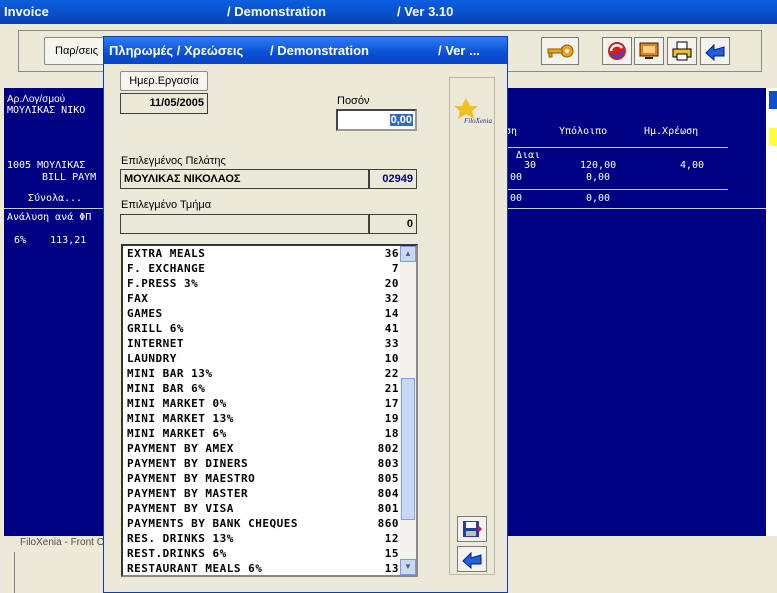  I want to click on save-icon, so click(472, 529).